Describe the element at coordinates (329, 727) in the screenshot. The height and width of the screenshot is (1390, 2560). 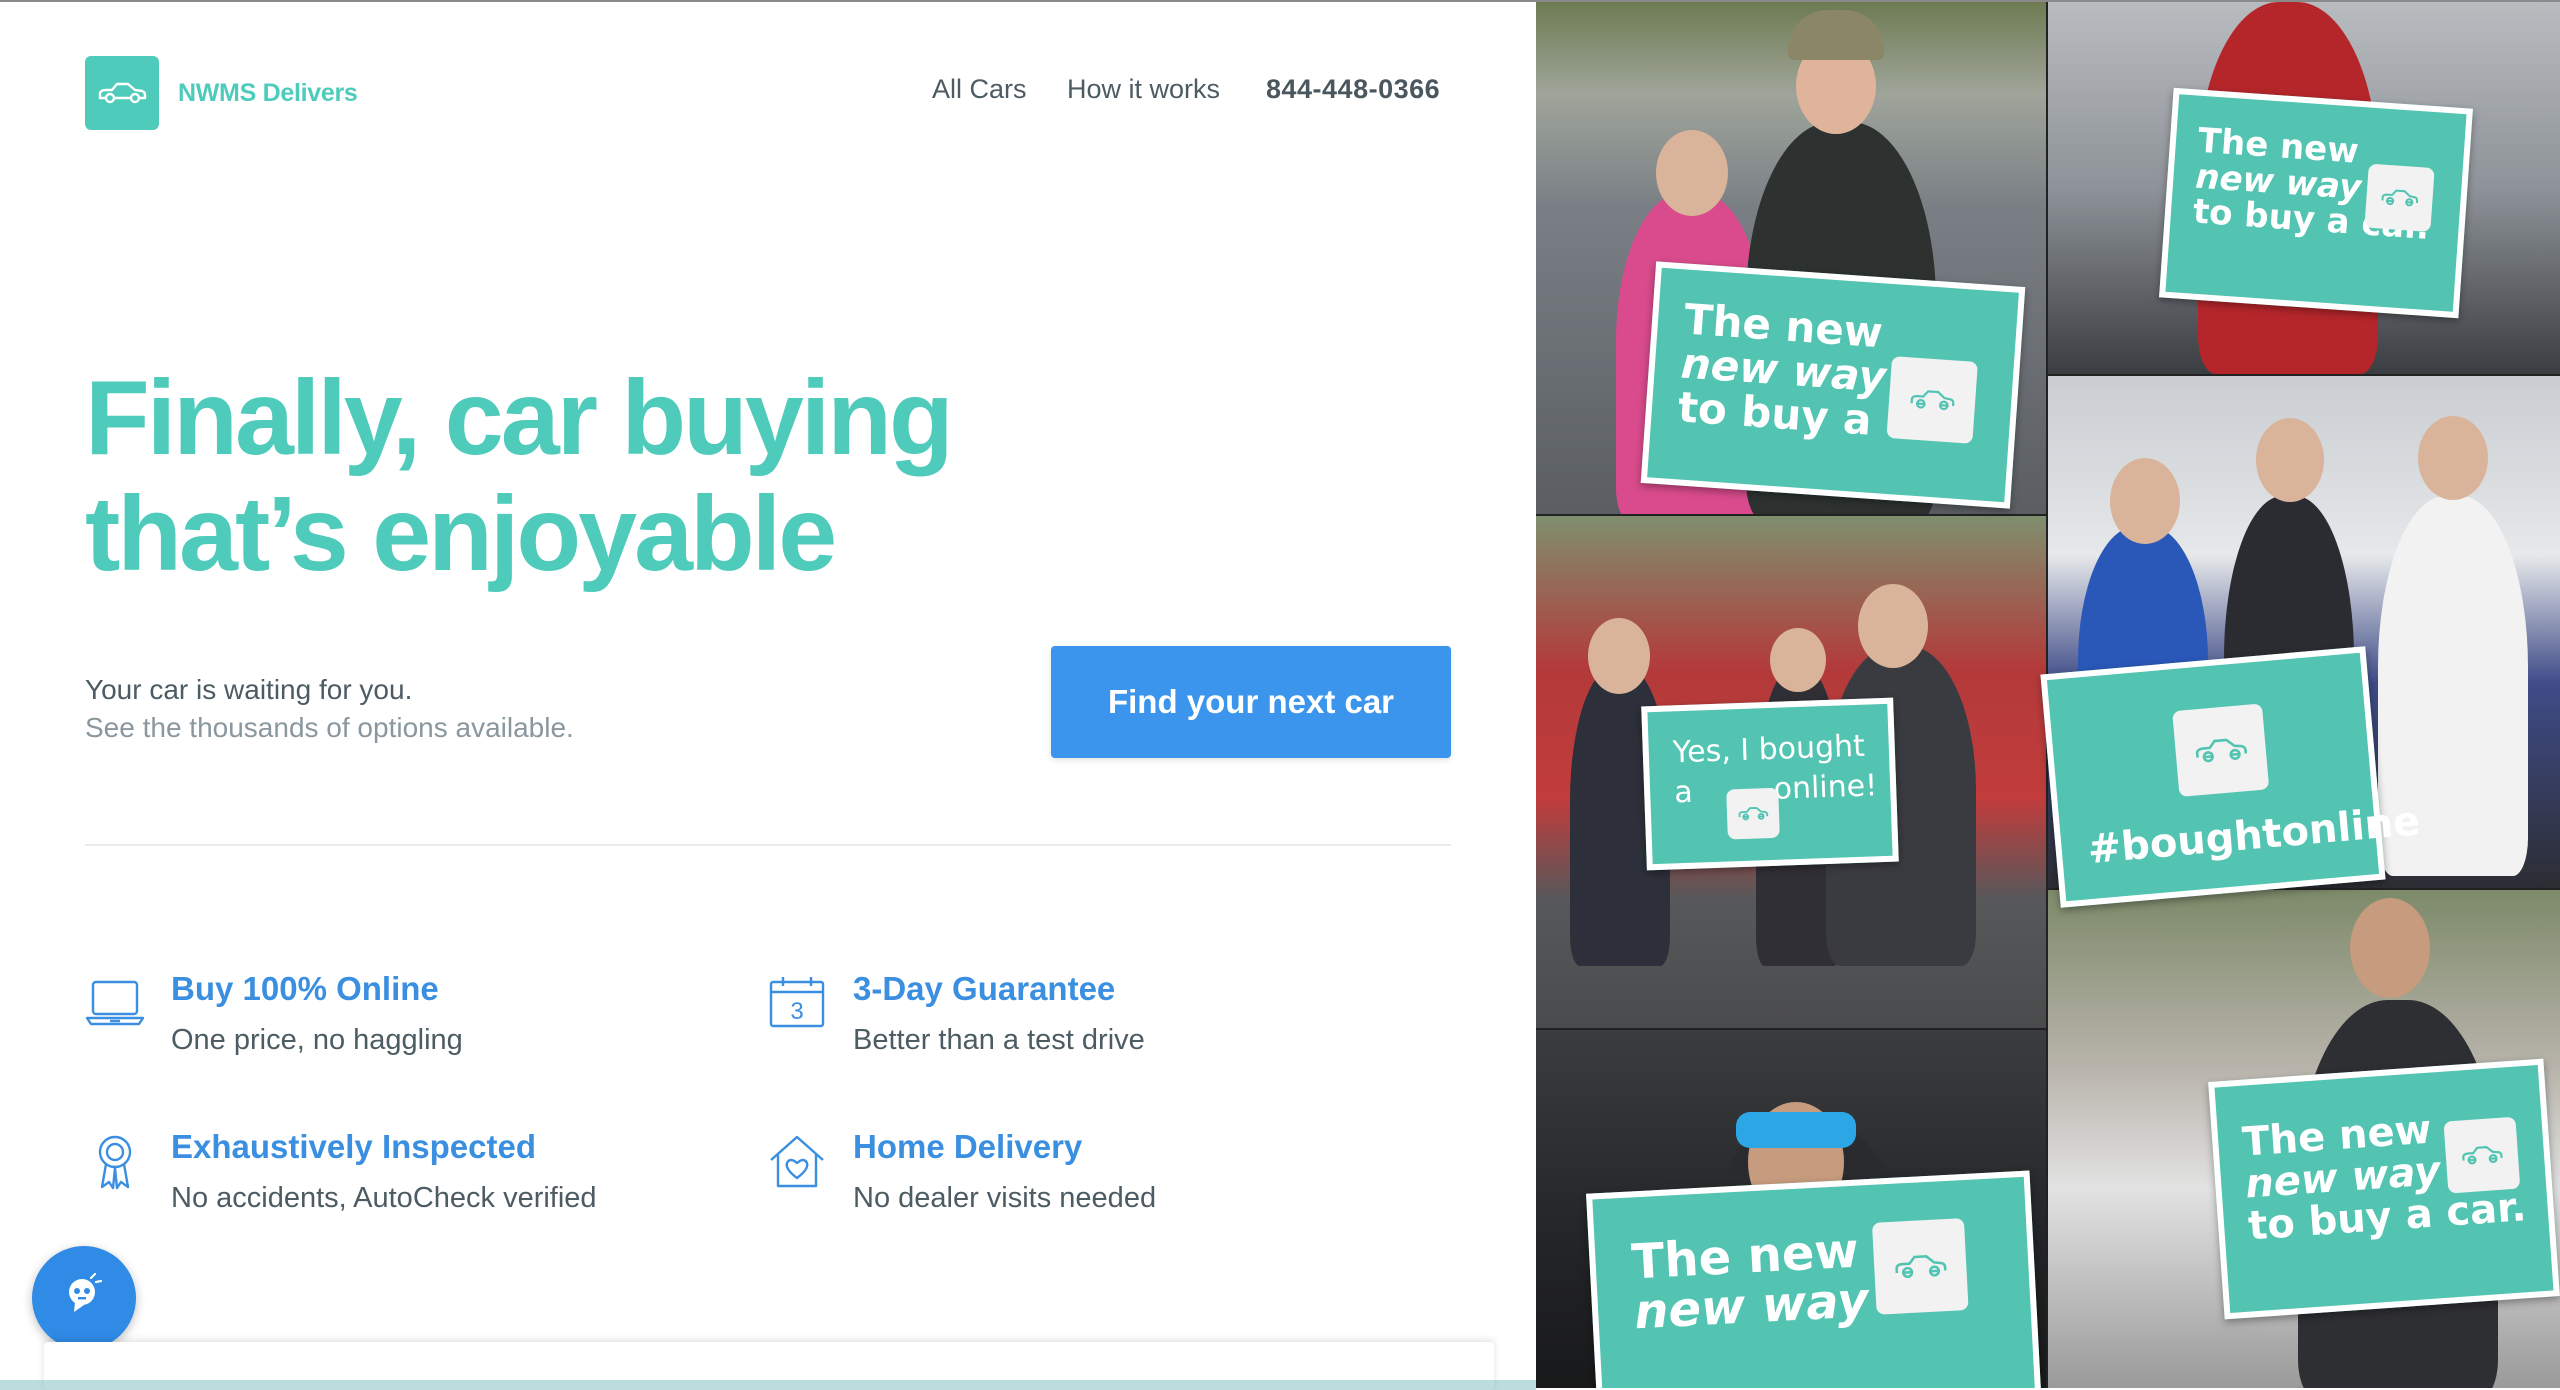
I see `hero-subtitle-secondary: See the thousands of options available.` at that location.